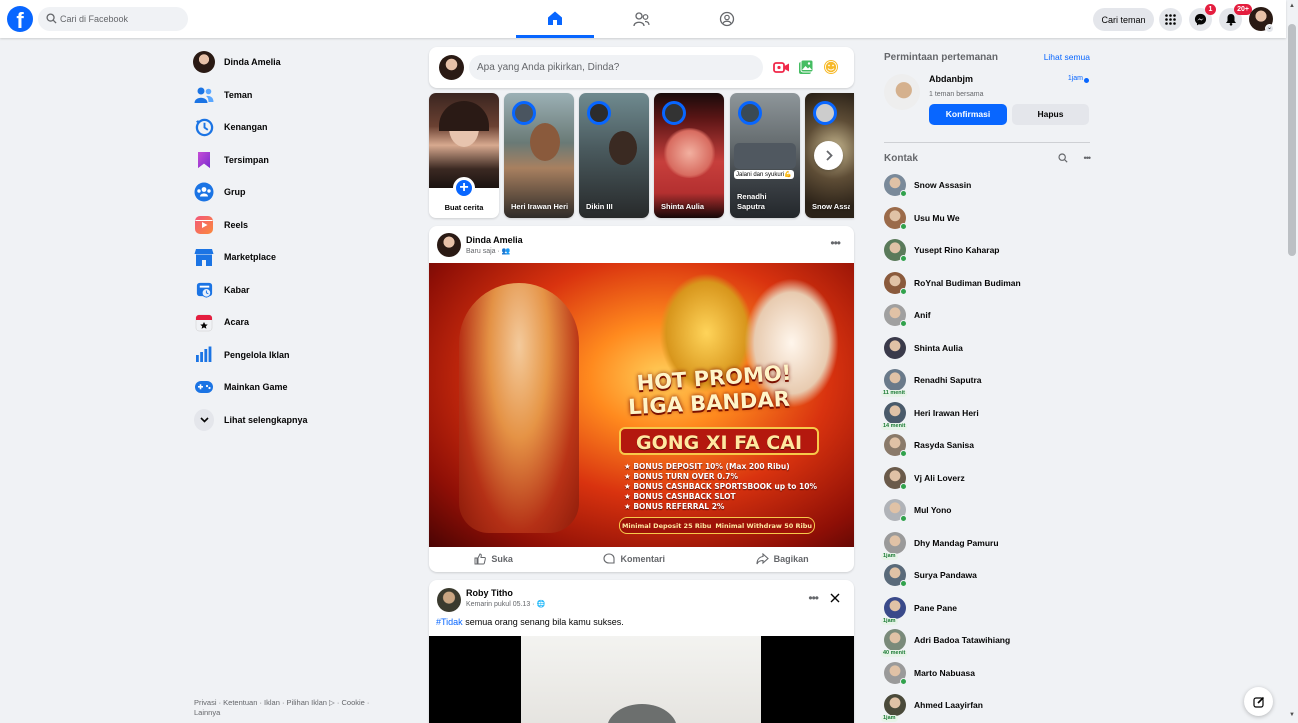 This screenshot has width=1298, height=723. What do you see at coordinates (831, 67) in the screenshot?
I see `feeling-icon` at bounding box center [831, 67].